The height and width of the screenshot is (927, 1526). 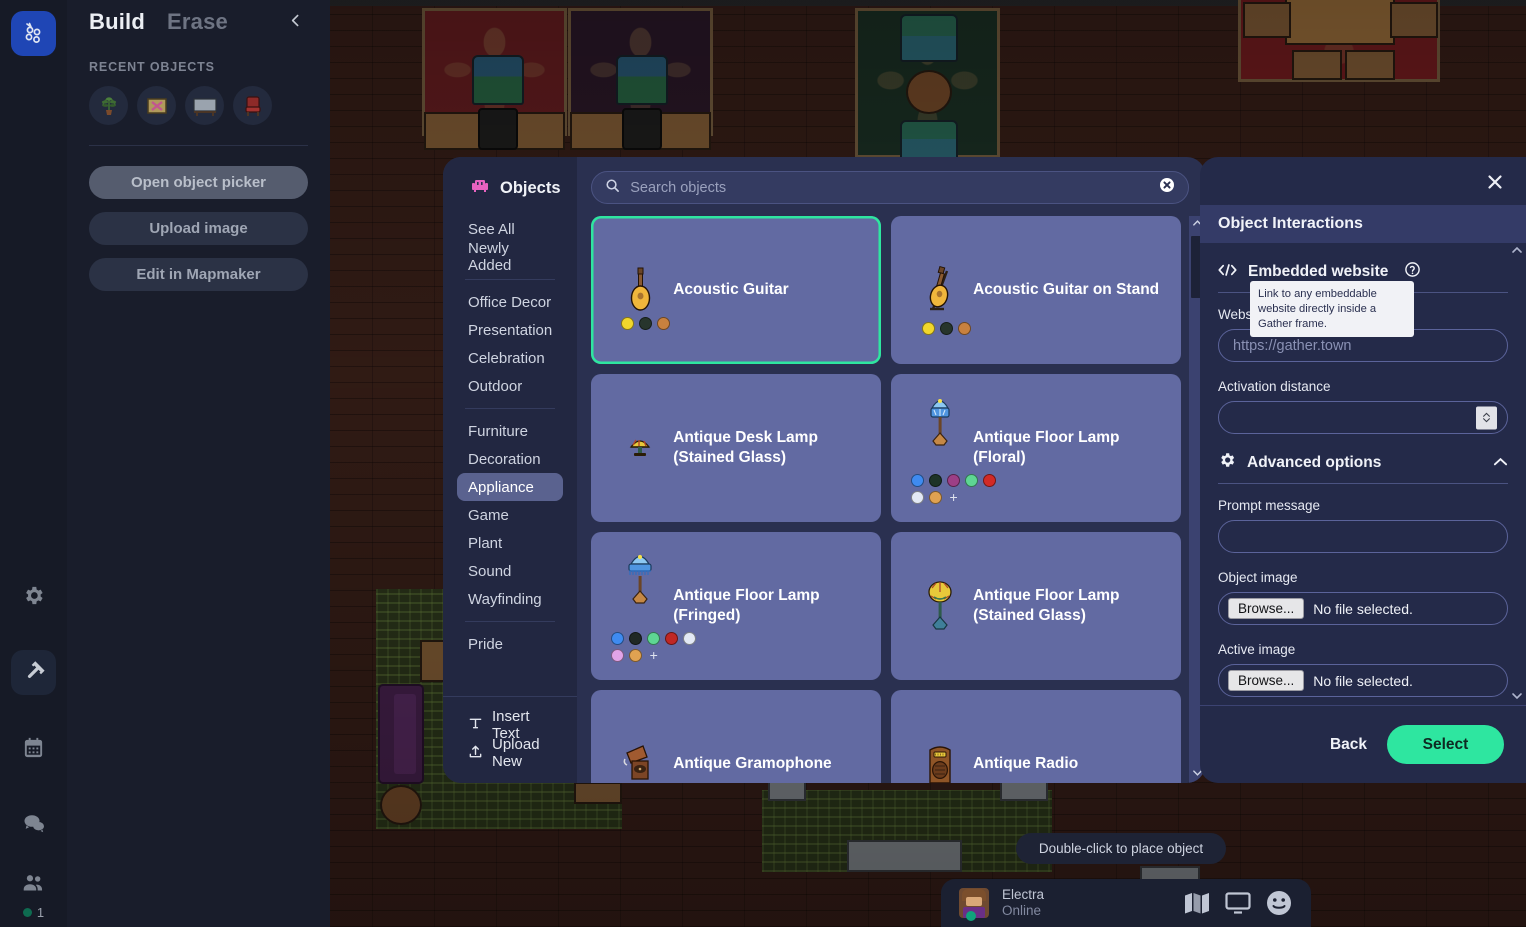 I want to click on object-card-antique-floor-lamp-floral: Antique Floor Lamp (Floral) +, so click(x=1036, y=448).